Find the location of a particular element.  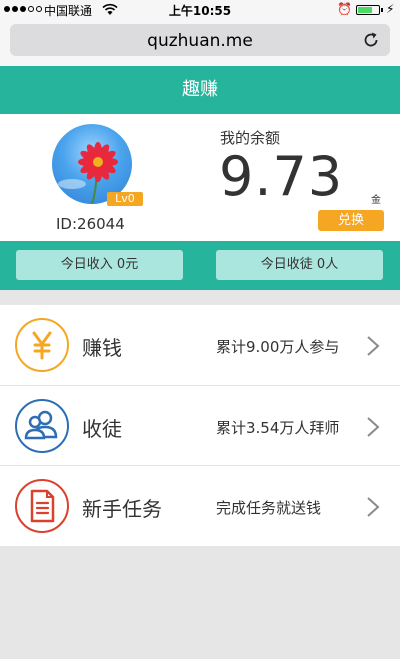

today-stats: 今日收入 0元 今日收徒 0人 is located at coordinates (200, 265).